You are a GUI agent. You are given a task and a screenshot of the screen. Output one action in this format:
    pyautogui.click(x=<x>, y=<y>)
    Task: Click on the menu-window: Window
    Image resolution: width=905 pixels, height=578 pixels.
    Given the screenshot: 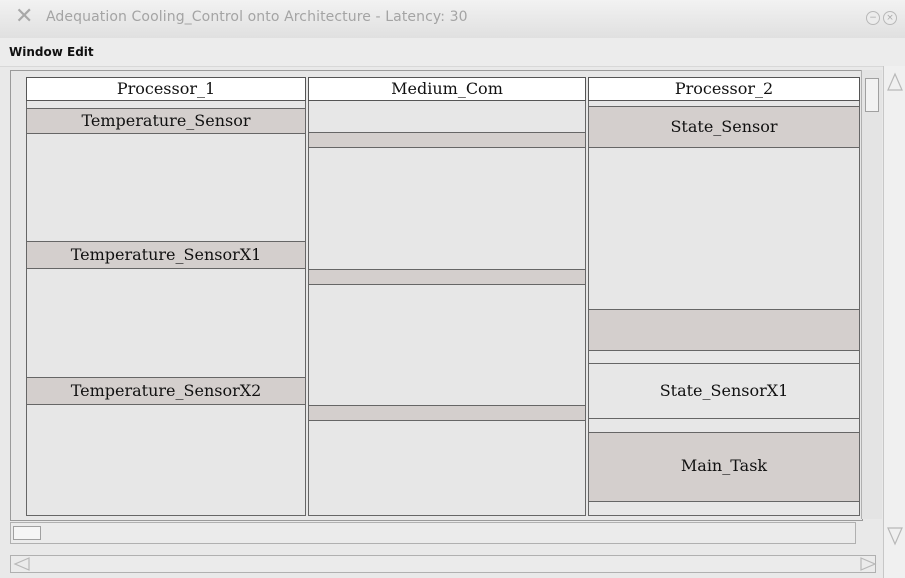 What is the action you would take?
    pyautogui.click(x=36, y=52)
    